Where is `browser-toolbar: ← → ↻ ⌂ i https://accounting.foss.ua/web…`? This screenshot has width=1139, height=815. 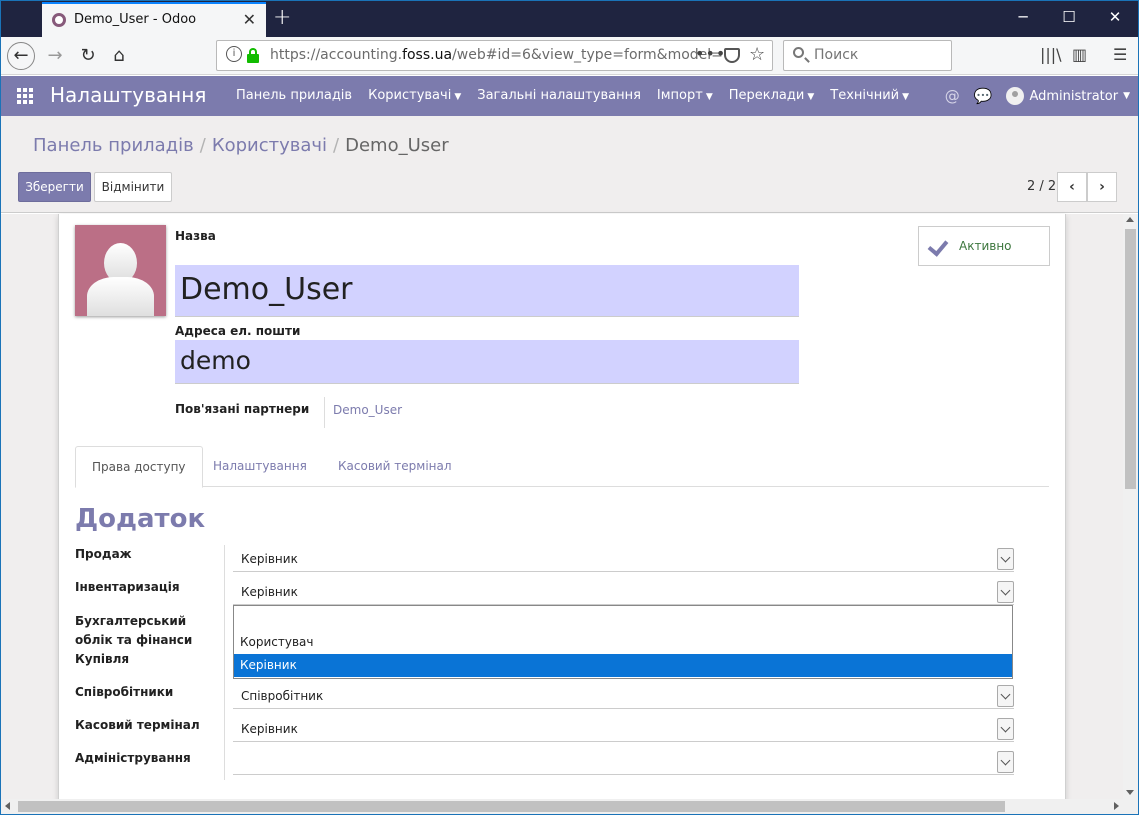
browser-toolbar: ← → ↻ ⌂ i https://accounting.foss.ua/web… is located at coordinates (569, 56).